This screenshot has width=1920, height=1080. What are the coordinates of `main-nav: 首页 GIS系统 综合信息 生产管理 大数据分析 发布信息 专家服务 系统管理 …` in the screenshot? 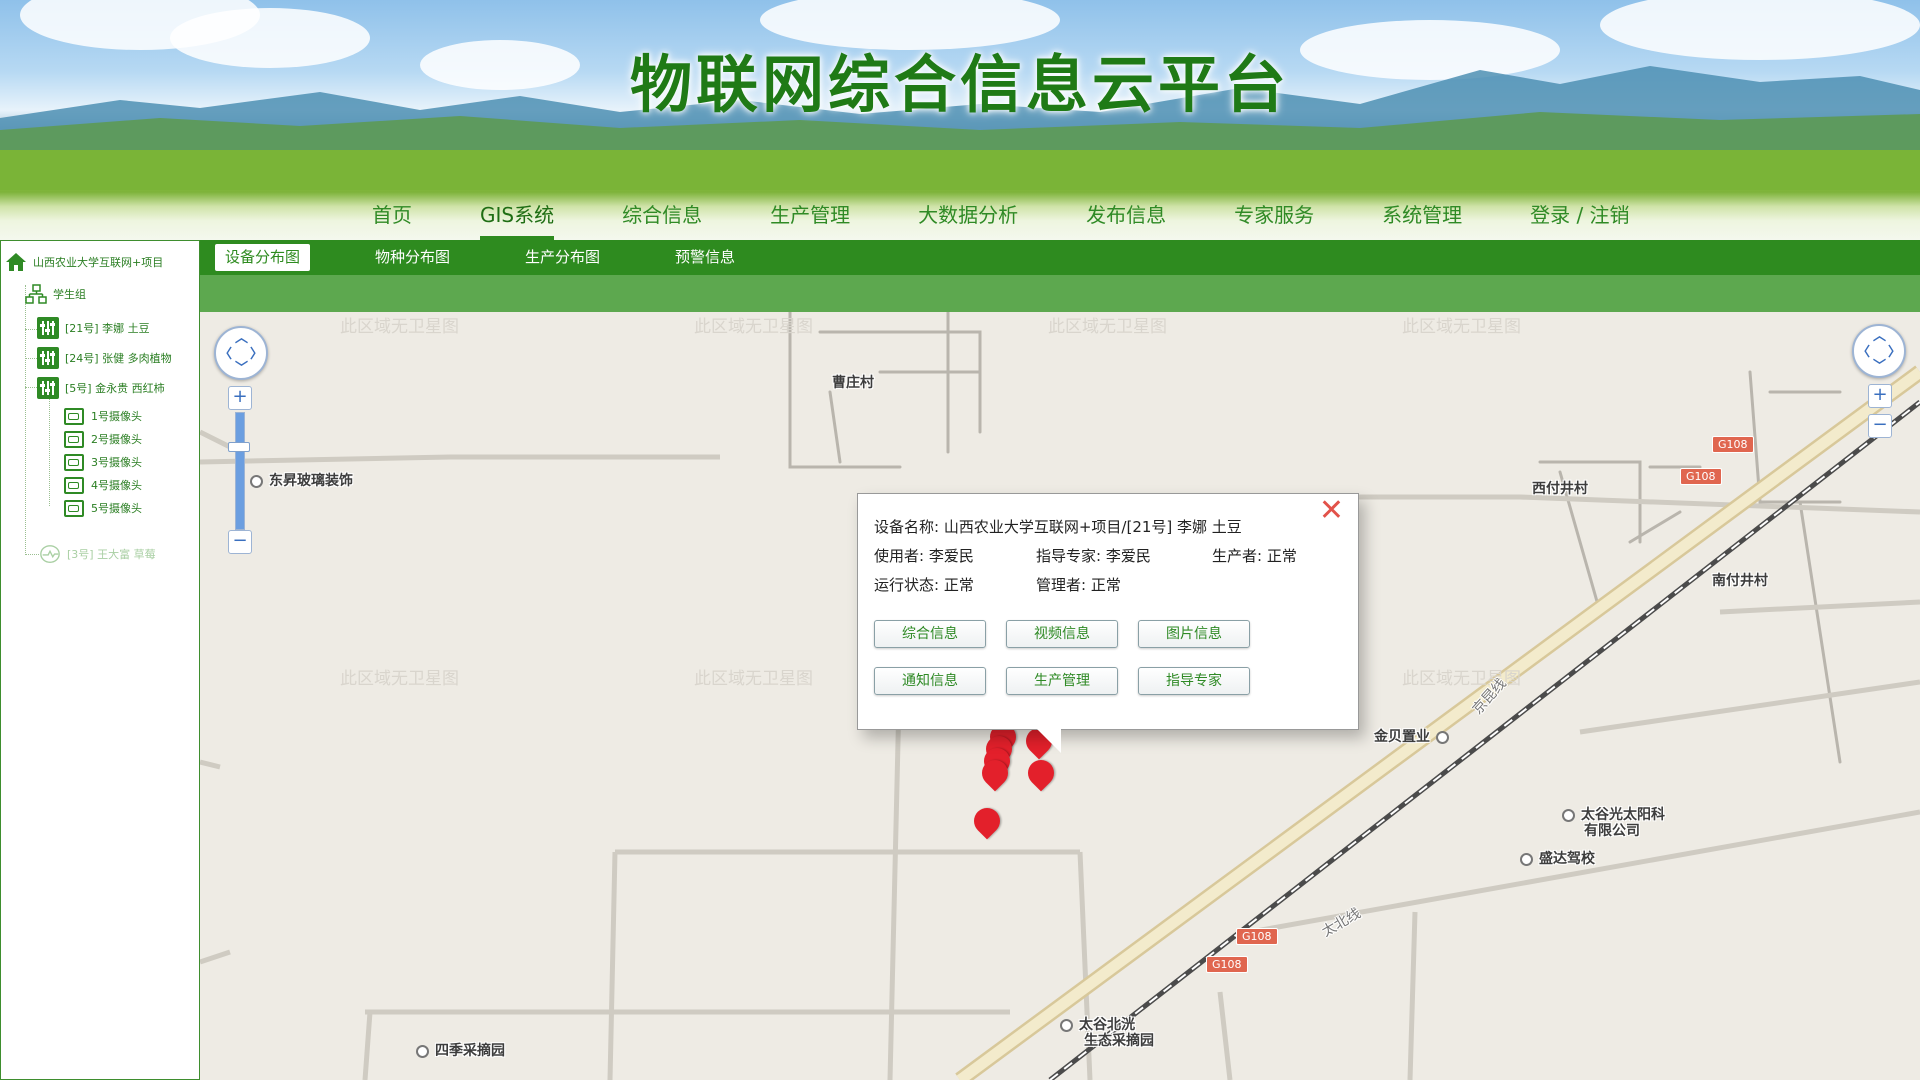 It's located at (1035, 218).